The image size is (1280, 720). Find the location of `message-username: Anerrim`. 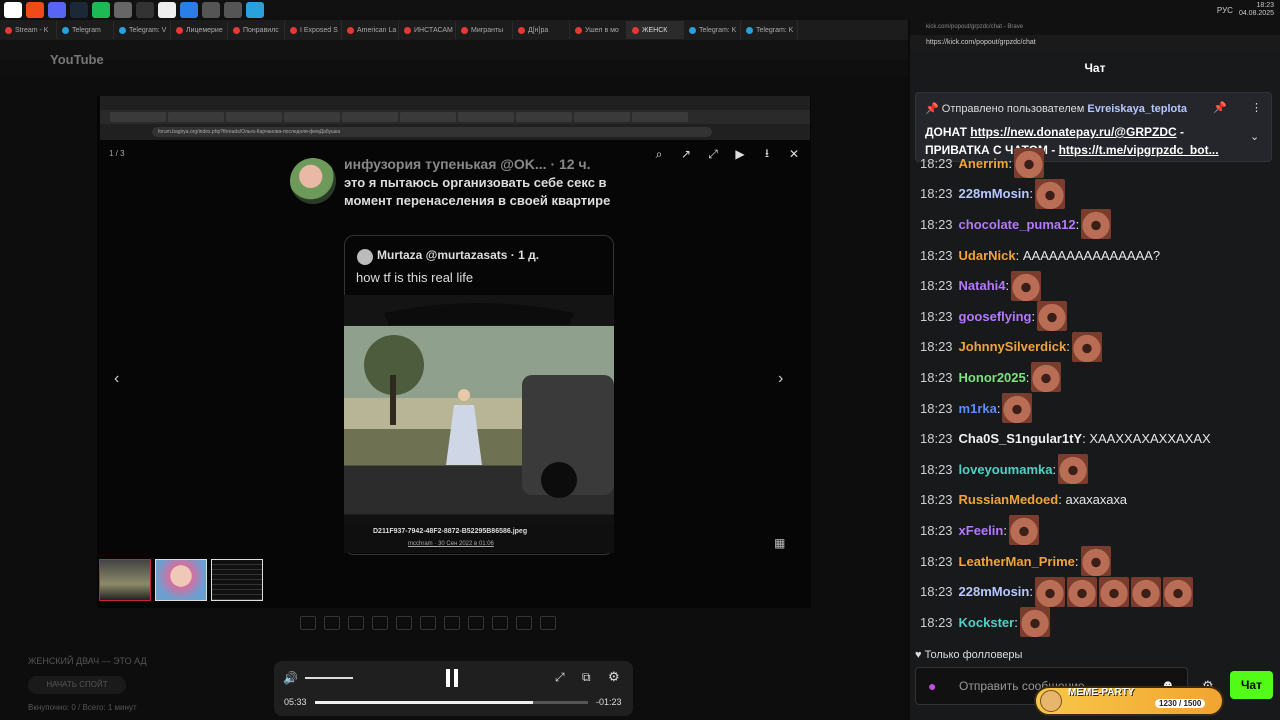

message-username: Anerrim is located at coordinates (984, 163).